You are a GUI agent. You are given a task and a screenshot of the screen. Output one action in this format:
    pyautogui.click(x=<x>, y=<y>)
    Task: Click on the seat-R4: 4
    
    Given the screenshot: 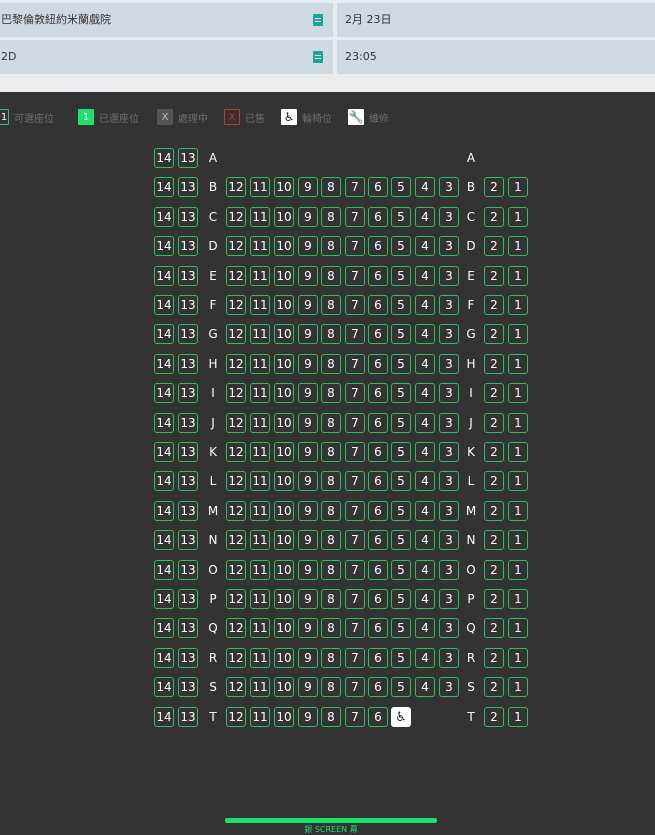 What is the action you would take?
    pyautogui.click(x=425, y=658)
    